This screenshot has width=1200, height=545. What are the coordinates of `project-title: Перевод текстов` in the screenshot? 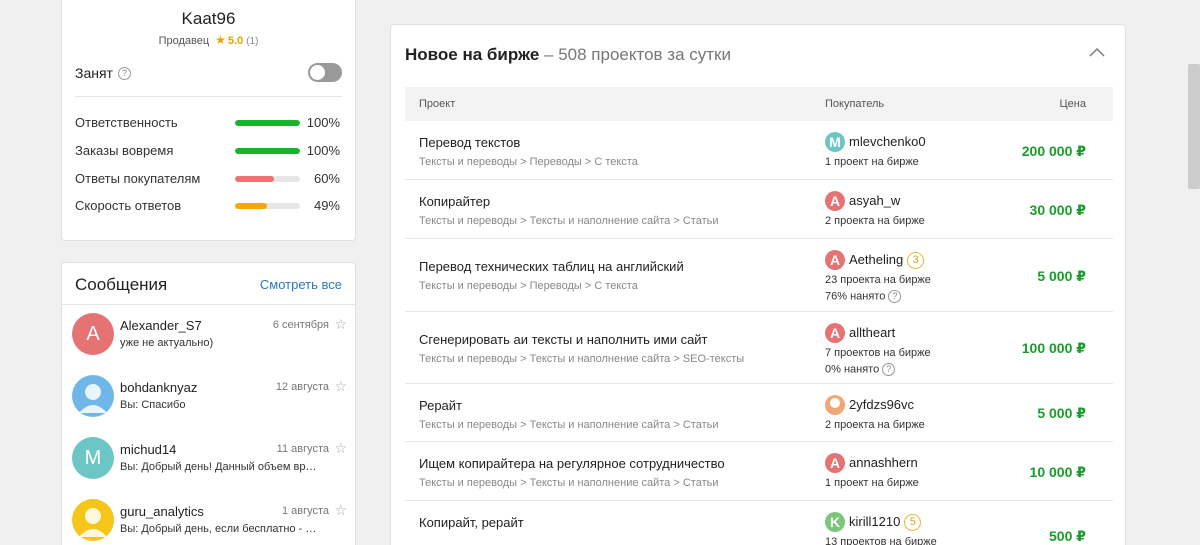 It's located at (469, 142).